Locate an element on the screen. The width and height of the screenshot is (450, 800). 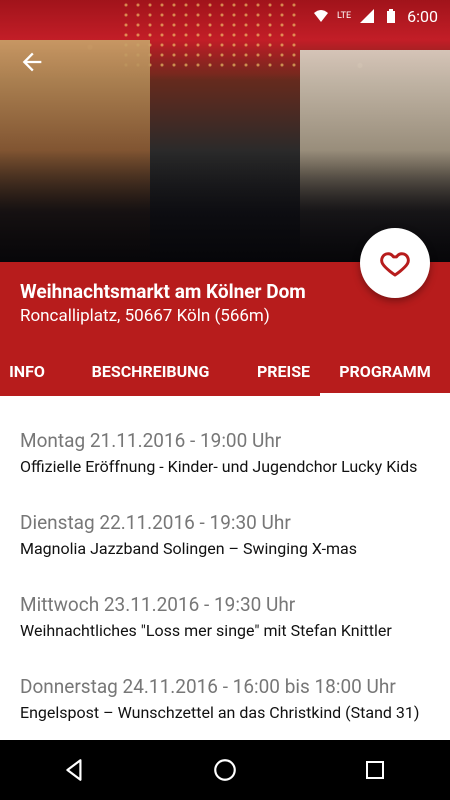
tab-label: PROGRAMM is located at coordinates (385, 371).